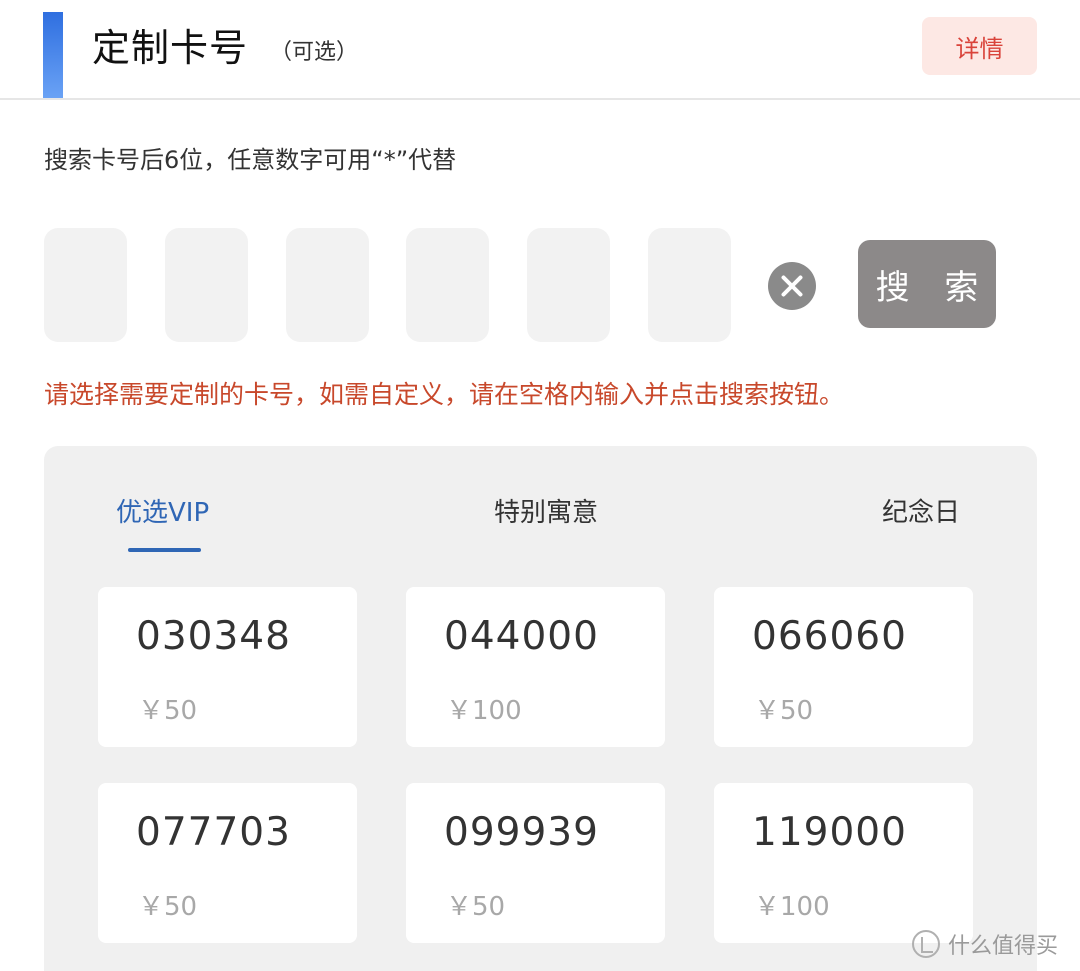 This screenshot has width=1080, height=971. I want to click on page-title: 定制卡号, so click(170, 48).